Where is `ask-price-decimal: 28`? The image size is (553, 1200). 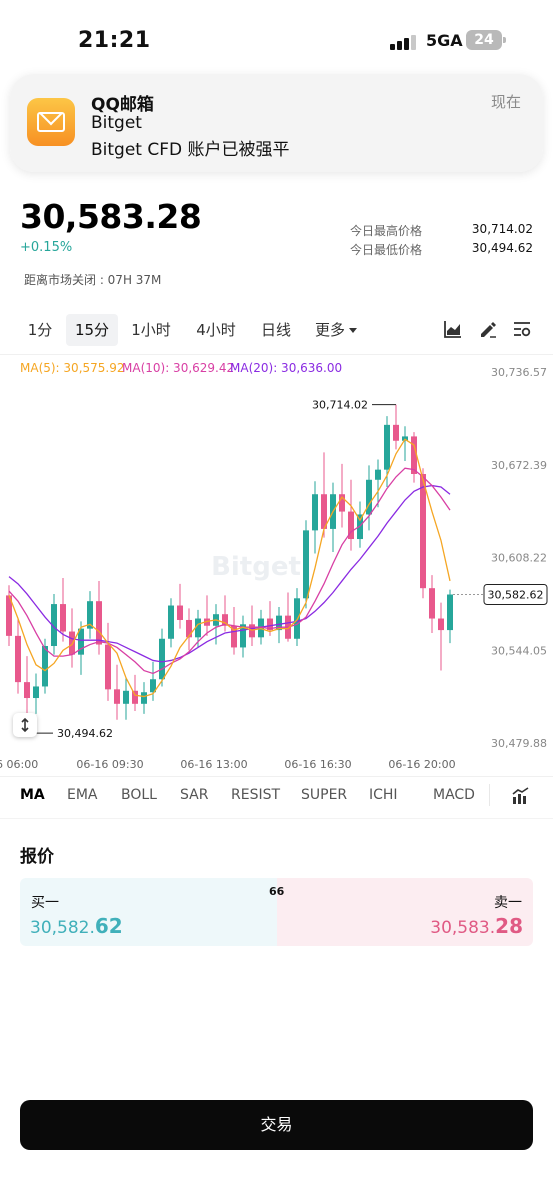 ask-price-decimal: 28 is located at coordinates (509, 926).